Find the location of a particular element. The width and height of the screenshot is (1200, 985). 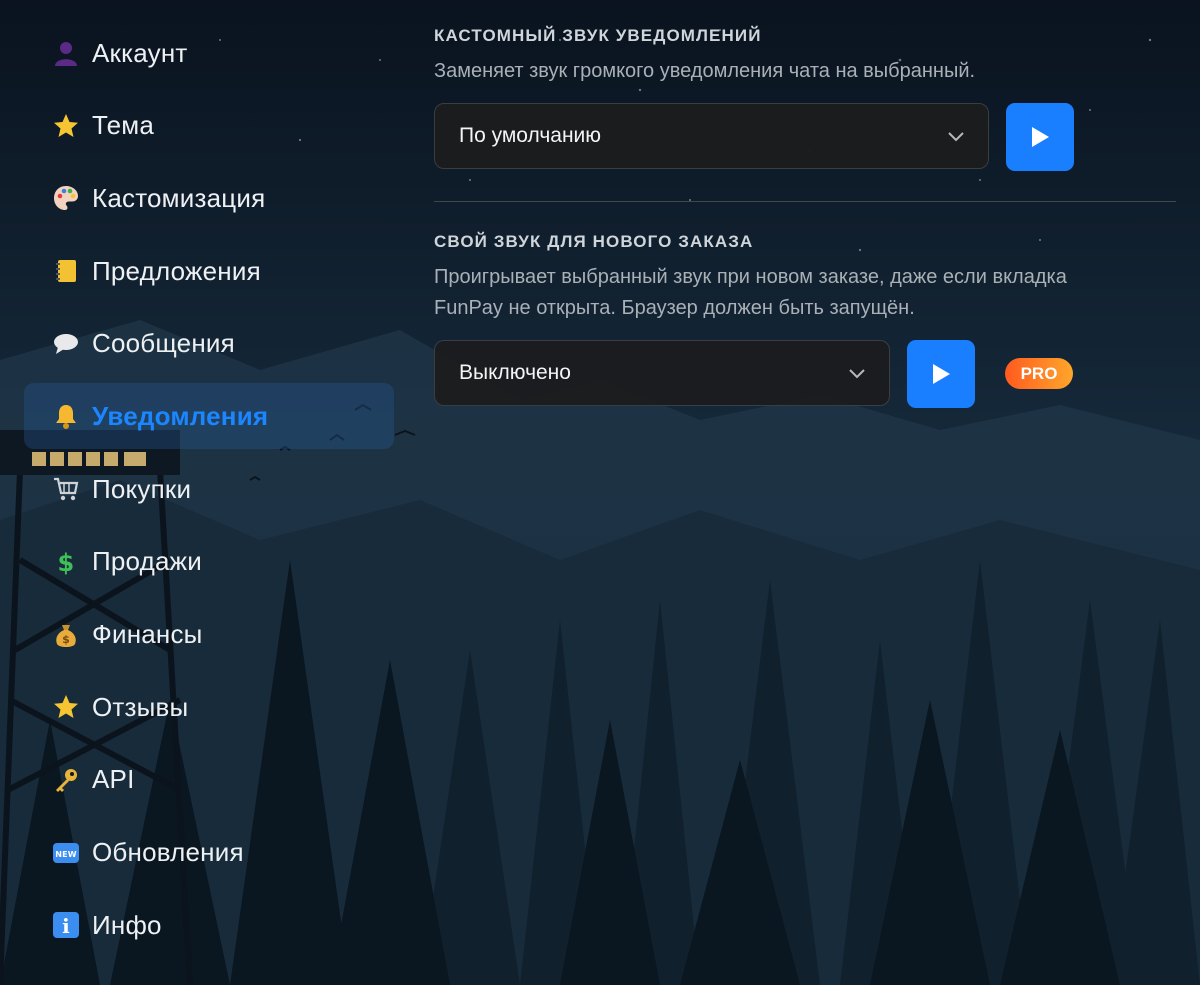

sidebar-item-label: Сообщения is located at coordinates (163, 343).